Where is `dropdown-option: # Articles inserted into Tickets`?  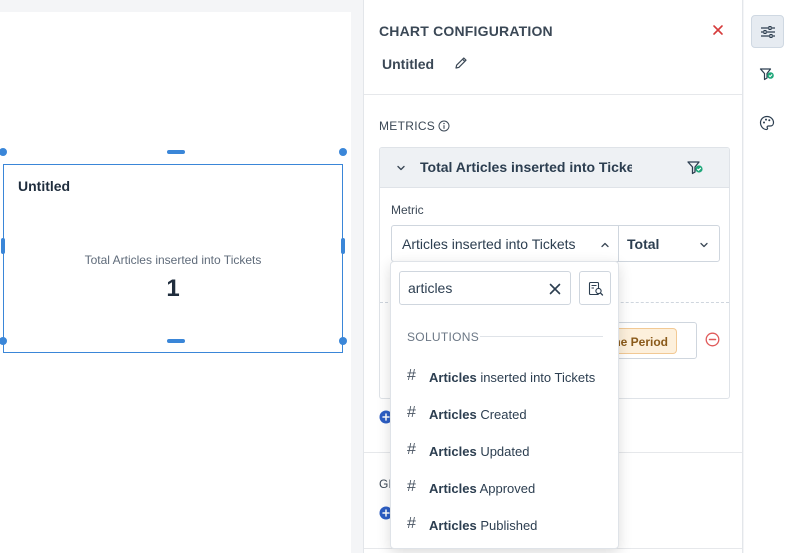 dropdown-option: # Articles inserted into Tickets is located at coordinates (504, 377).